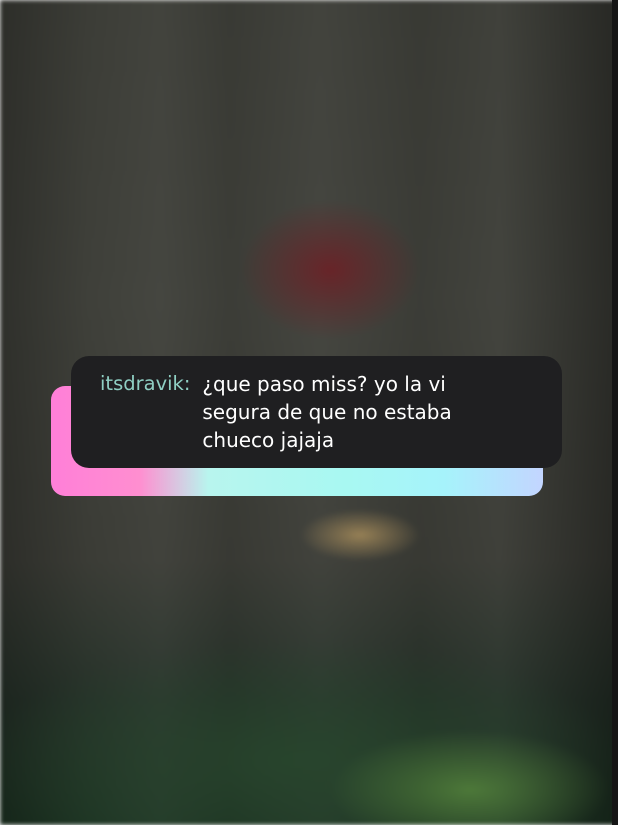 The image size is (618, 825). Describe the element at coordinates (615, 412) in the screenshot. I see `screen-edge` at that location.